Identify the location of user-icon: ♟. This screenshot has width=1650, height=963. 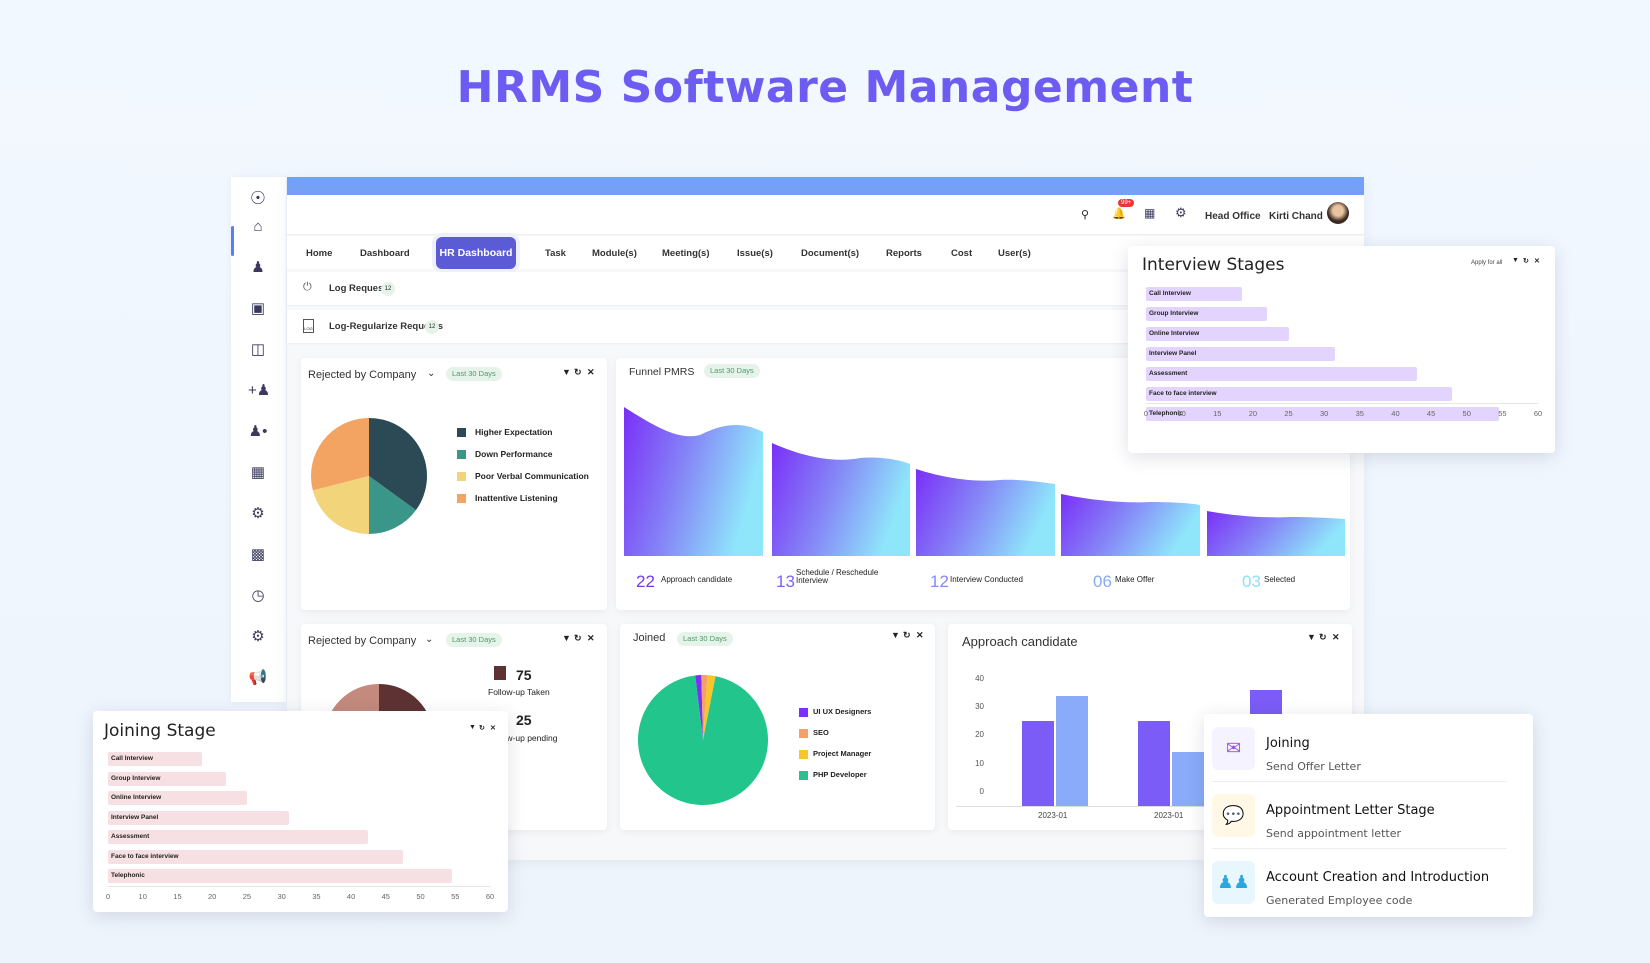
(258, 268).